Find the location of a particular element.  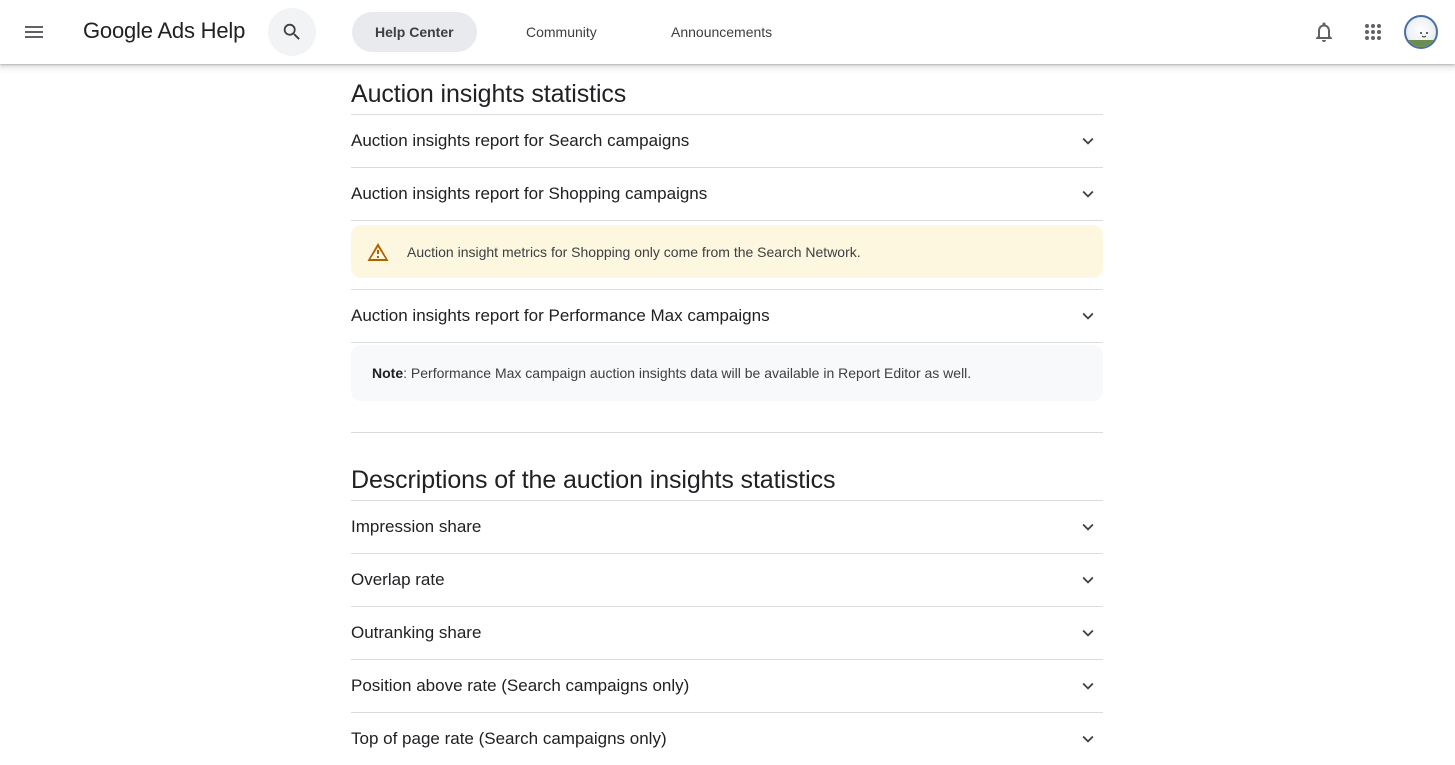

section-title-auction-insights-statistics: Auction insights statistics is located at coordinates (489, 94).